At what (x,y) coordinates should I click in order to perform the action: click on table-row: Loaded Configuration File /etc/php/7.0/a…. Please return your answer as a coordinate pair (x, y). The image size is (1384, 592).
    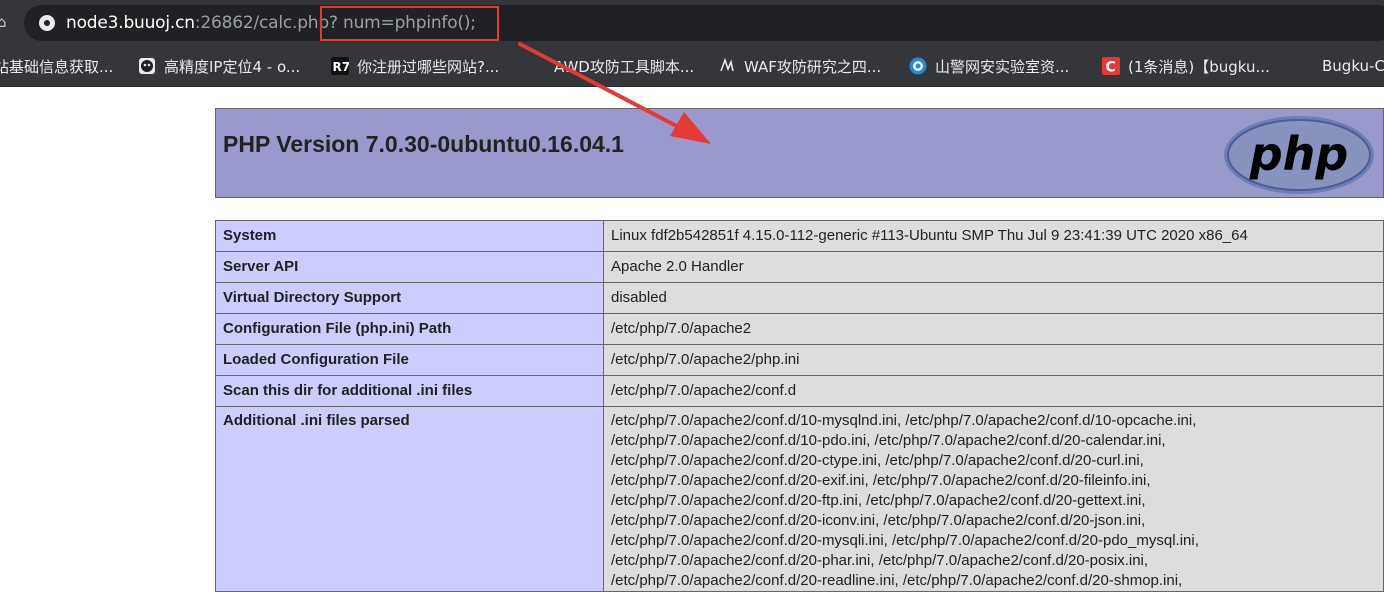
    Looking at the image, I should click on (799, 360).